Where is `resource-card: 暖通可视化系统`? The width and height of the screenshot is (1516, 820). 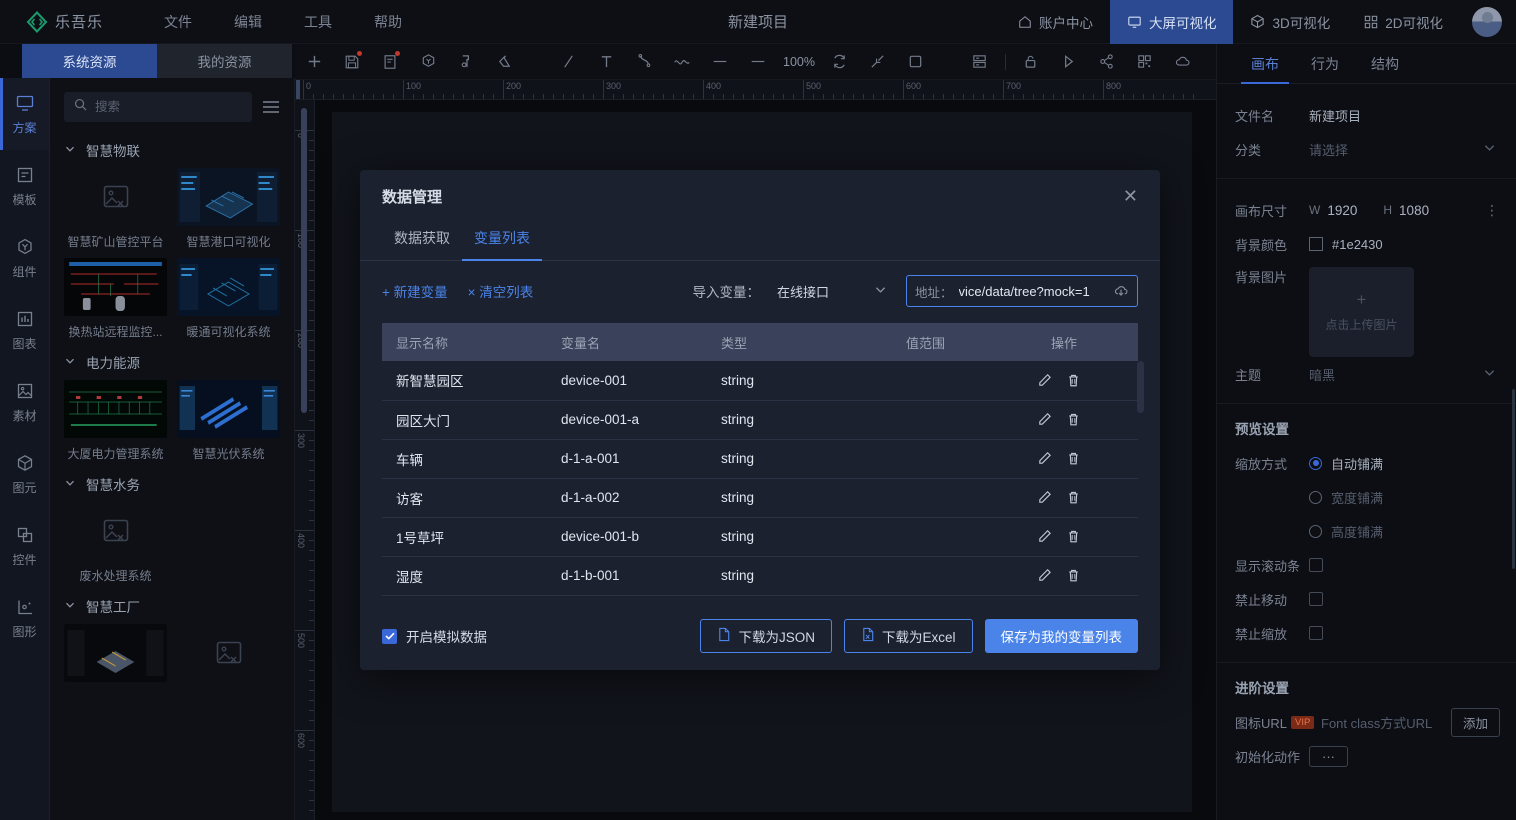
resource-card: 暖通可视化系统 is located at coordinates (228, 299).